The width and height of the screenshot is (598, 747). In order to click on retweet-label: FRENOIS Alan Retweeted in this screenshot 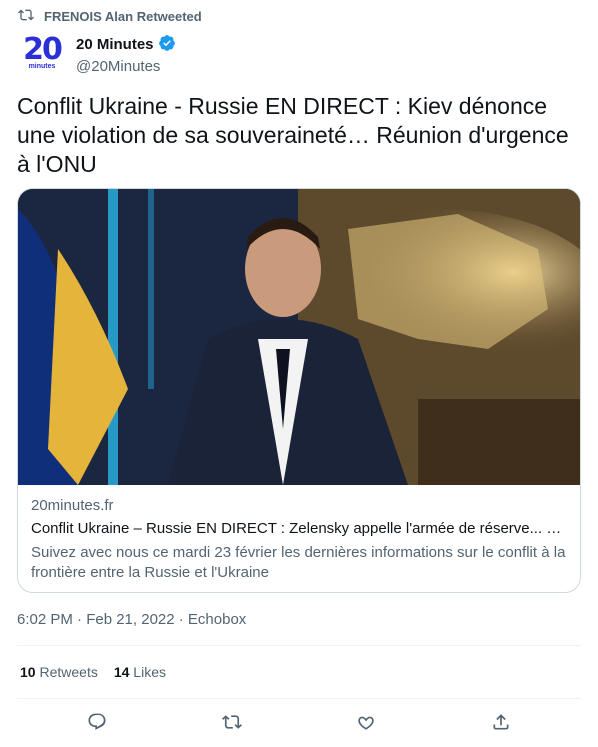, I will do `click(123, 16)`.